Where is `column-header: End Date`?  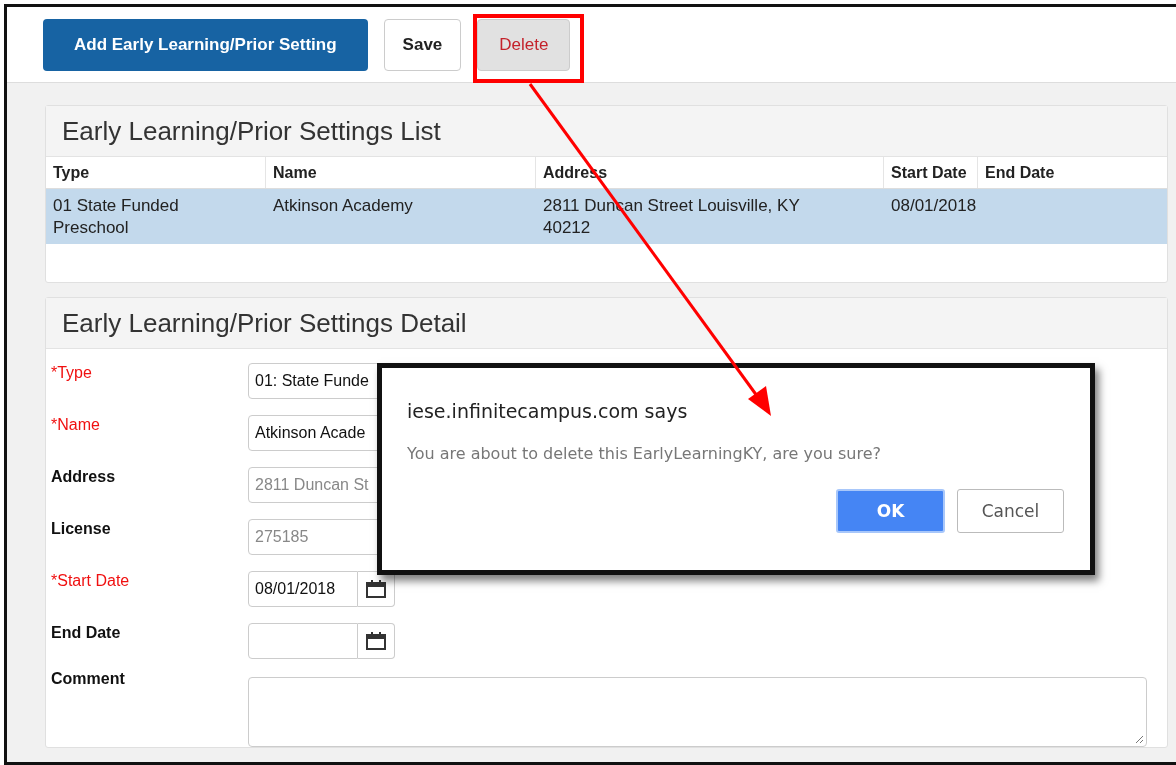
column-header: End Date is located at coordinates (1016, 172).